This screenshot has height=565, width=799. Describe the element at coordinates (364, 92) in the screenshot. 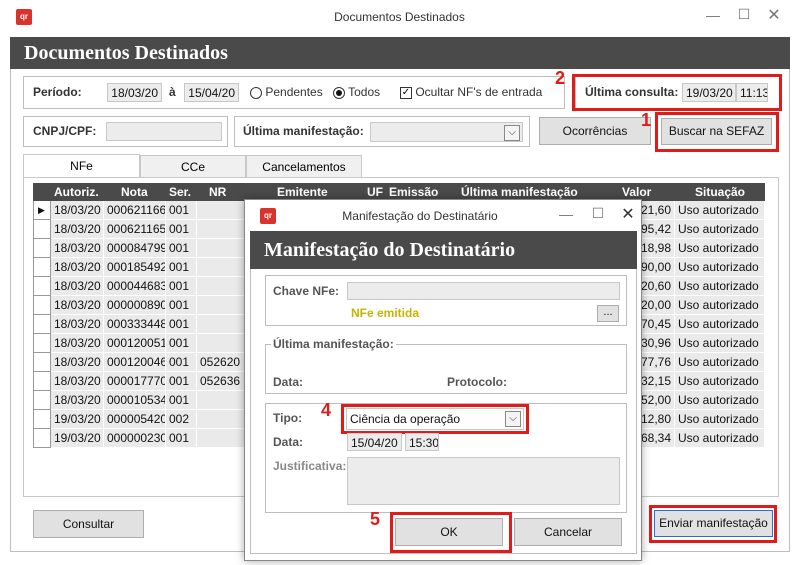

I see `radio-todos-label: Todos` at that location.